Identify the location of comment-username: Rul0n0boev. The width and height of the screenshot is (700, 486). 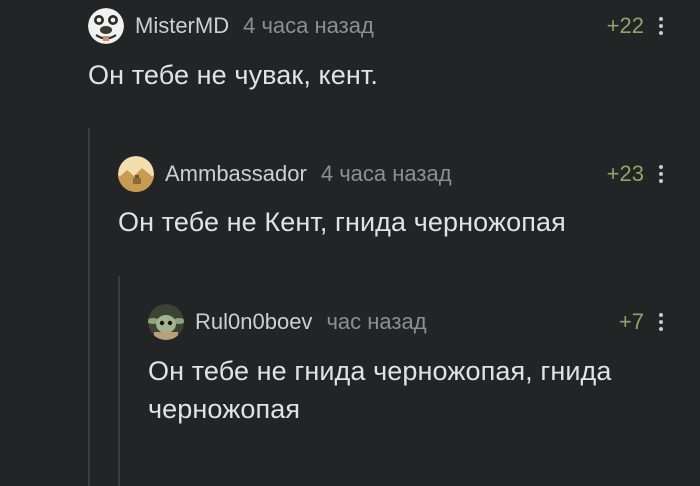
(253, 322).